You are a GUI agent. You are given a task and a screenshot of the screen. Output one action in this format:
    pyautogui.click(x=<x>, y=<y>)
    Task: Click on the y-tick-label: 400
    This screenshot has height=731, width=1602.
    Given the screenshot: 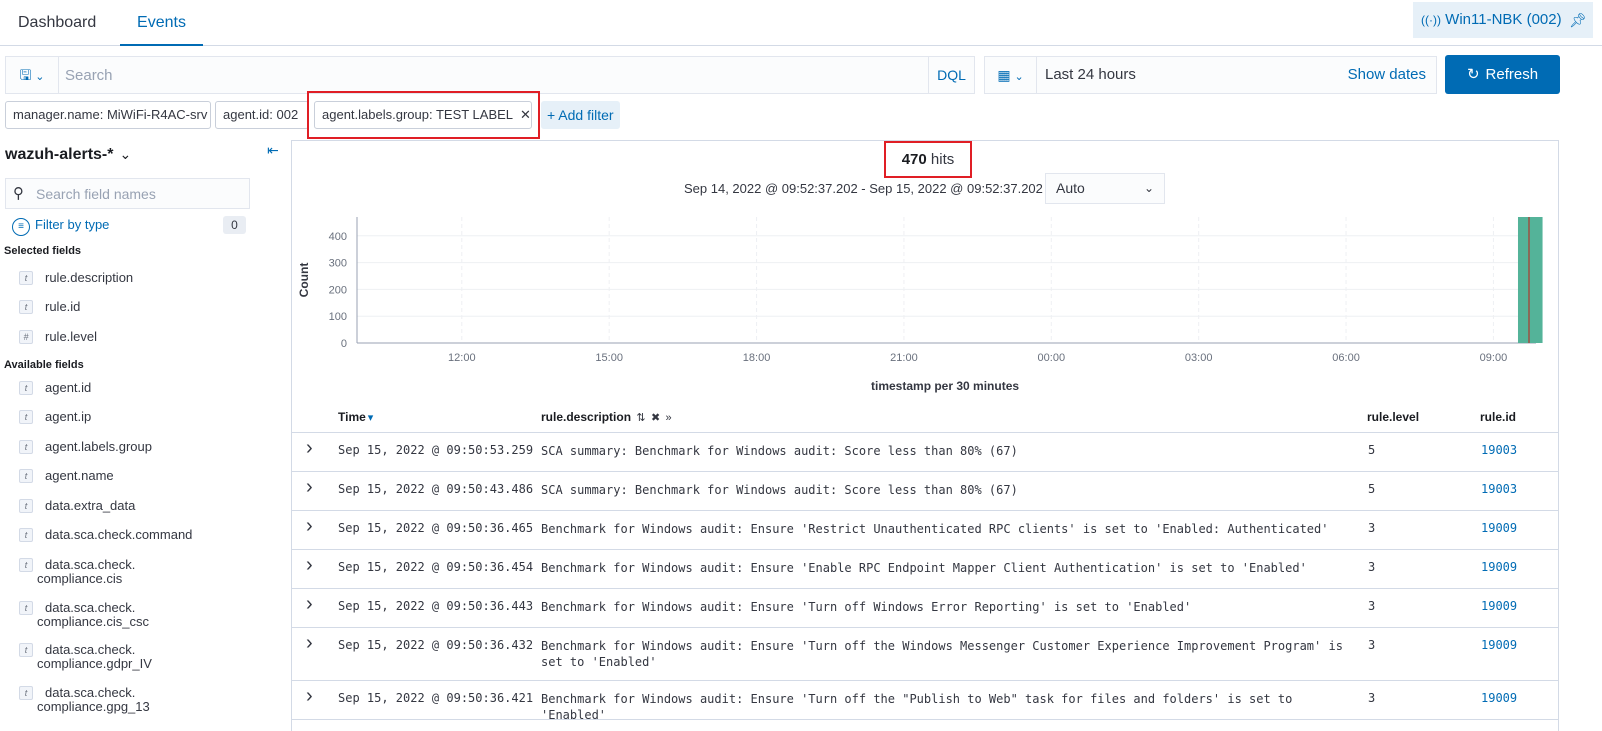 What is the action you would take?
    pyautogui.click(x=338, y=237)
    